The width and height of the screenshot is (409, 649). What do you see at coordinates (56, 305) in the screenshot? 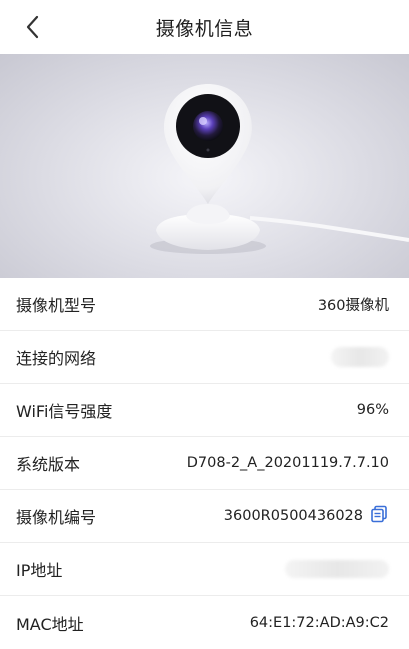
I see `row-label: 摄像机型号` at bounding box center [56, 305].